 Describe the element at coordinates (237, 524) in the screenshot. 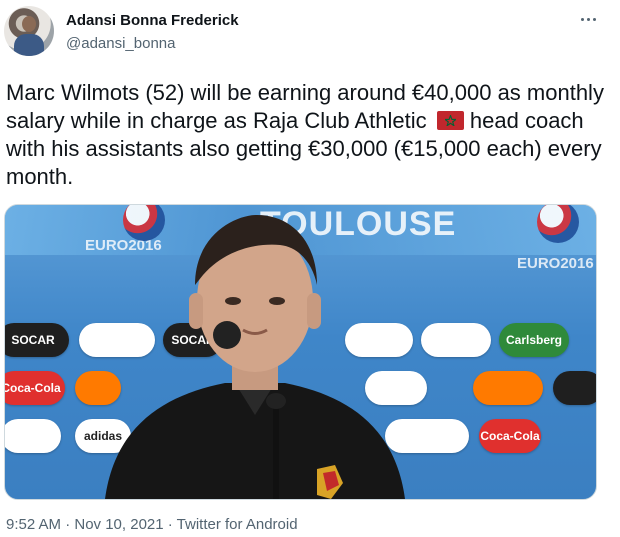

I see `tweet-source: Twitter for Android` at that location.